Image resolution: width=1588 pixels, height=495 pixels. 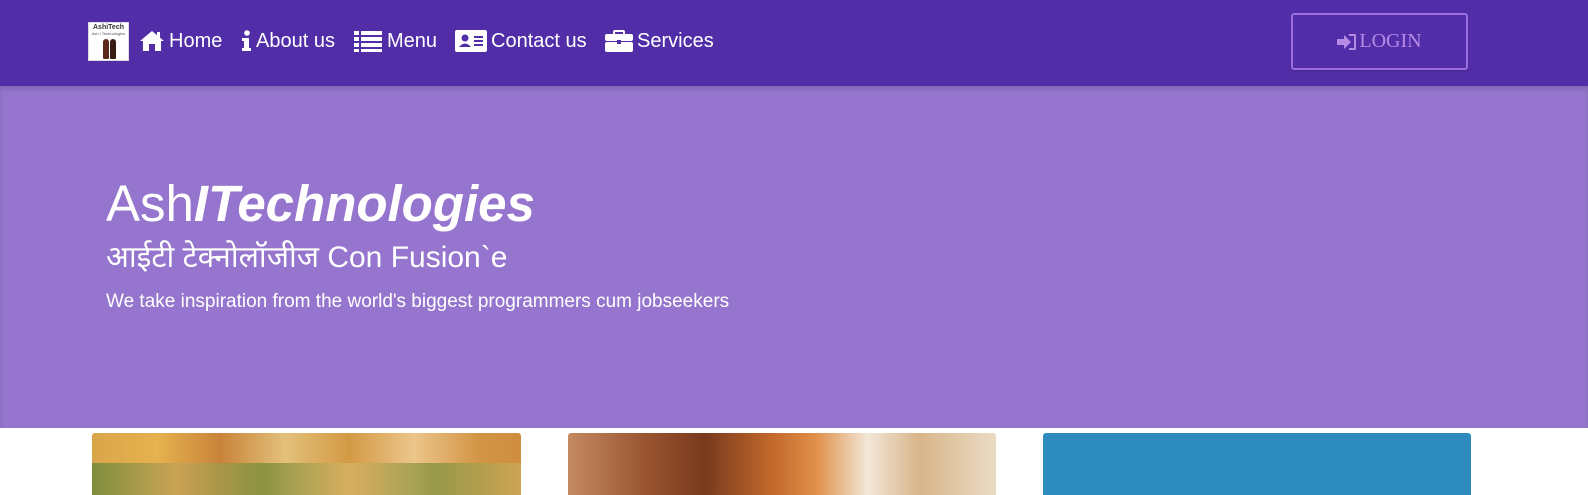 What do you see at coordinates (471, 41) in the screenshot?
I see `address-card-icon` at bounding box center [471, 41].